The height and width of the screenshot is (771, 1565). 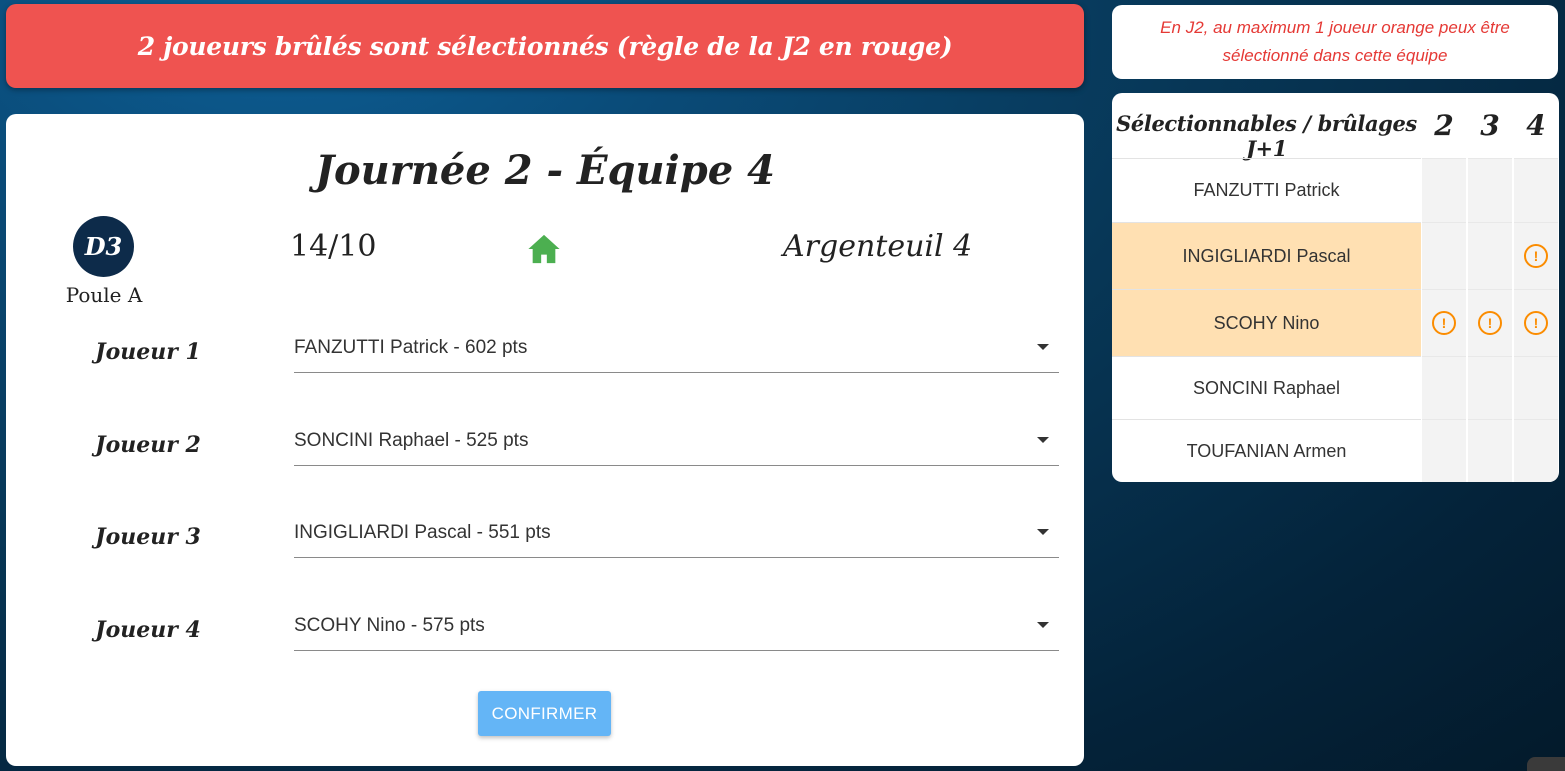 What do you see at coordinates (1266, 136) in the screenshot?
I see `table-header-title: Sélectionnables / brûlages J+1` at bounding box center [1266, 136].